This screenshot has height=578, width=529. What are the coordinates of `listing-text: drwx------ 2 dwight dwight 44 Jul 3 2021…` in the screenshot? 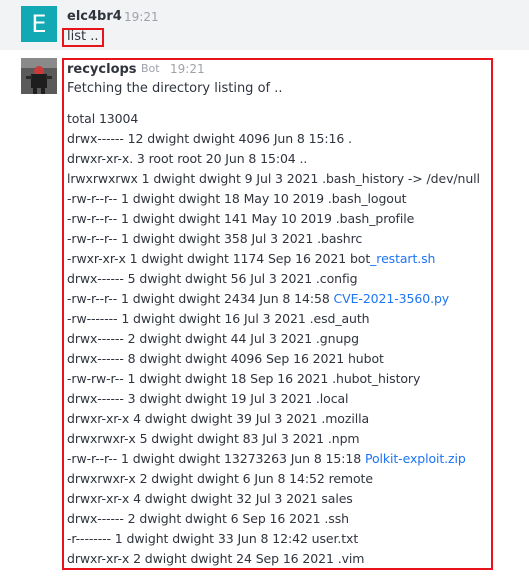 It's located at (213, 338).